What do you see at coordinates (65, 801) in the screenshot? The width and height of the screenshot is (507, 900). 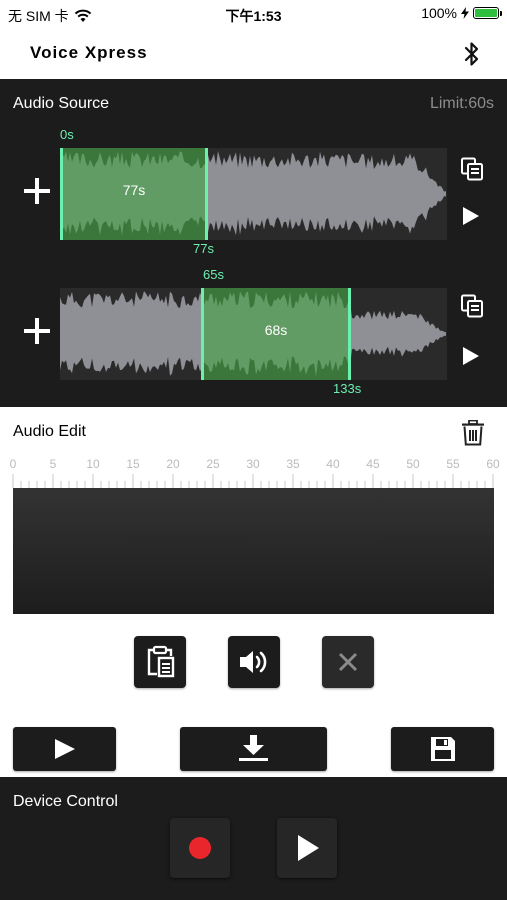 I see `device-control-heading: Device Control` at bounding box center [65, 801].